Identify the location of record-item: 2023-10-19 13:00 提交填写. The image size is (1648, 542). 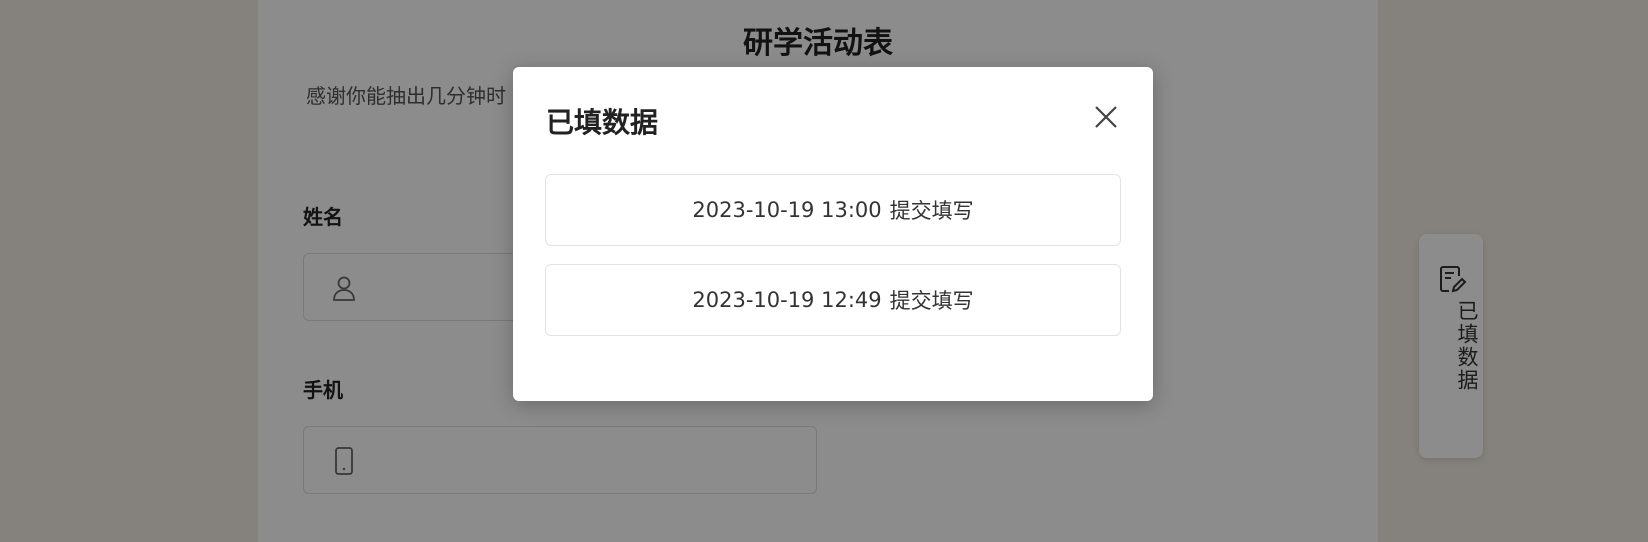
(833, 210).